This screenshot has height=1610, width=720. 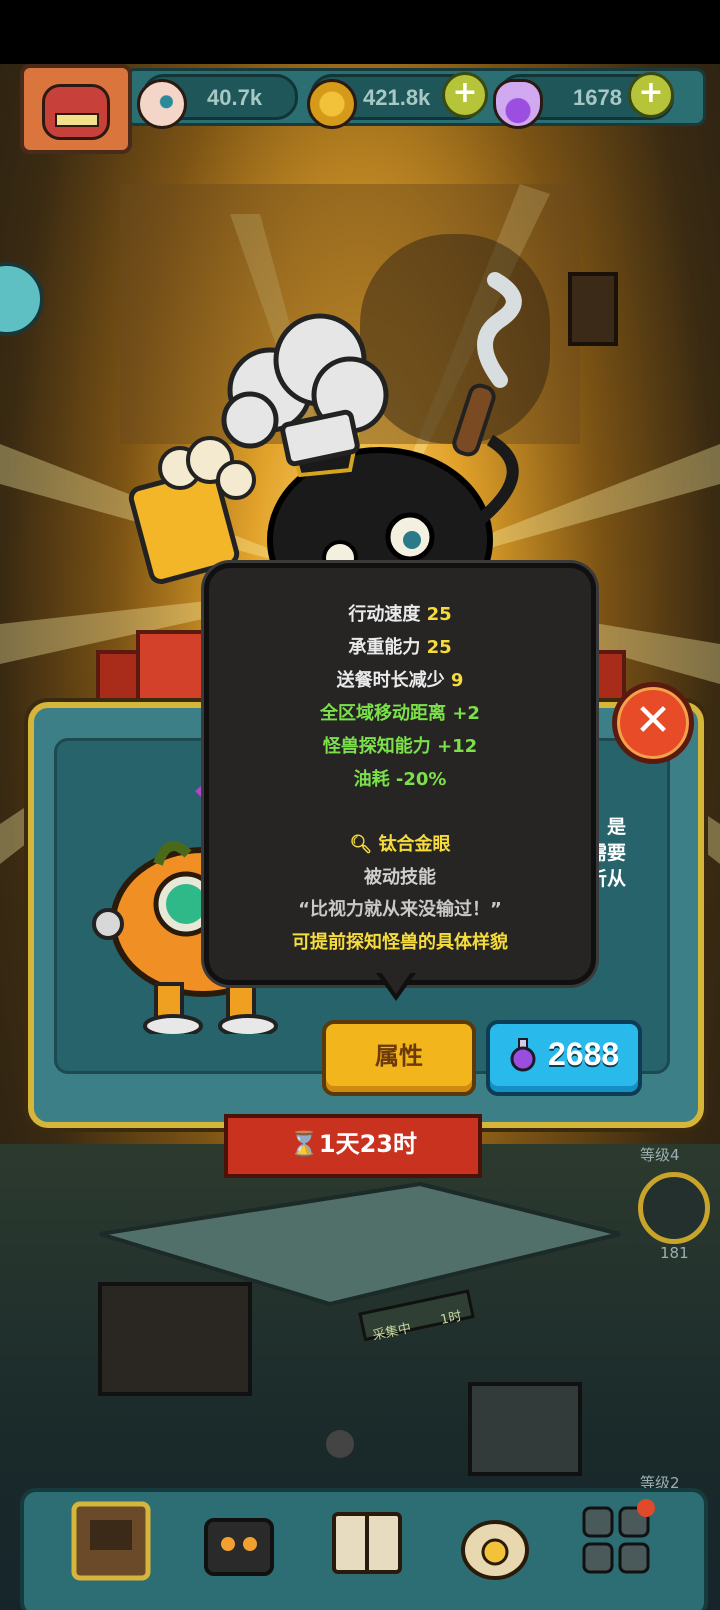 I want to click on buy-button: 2688, so click(x=564, y=1058).